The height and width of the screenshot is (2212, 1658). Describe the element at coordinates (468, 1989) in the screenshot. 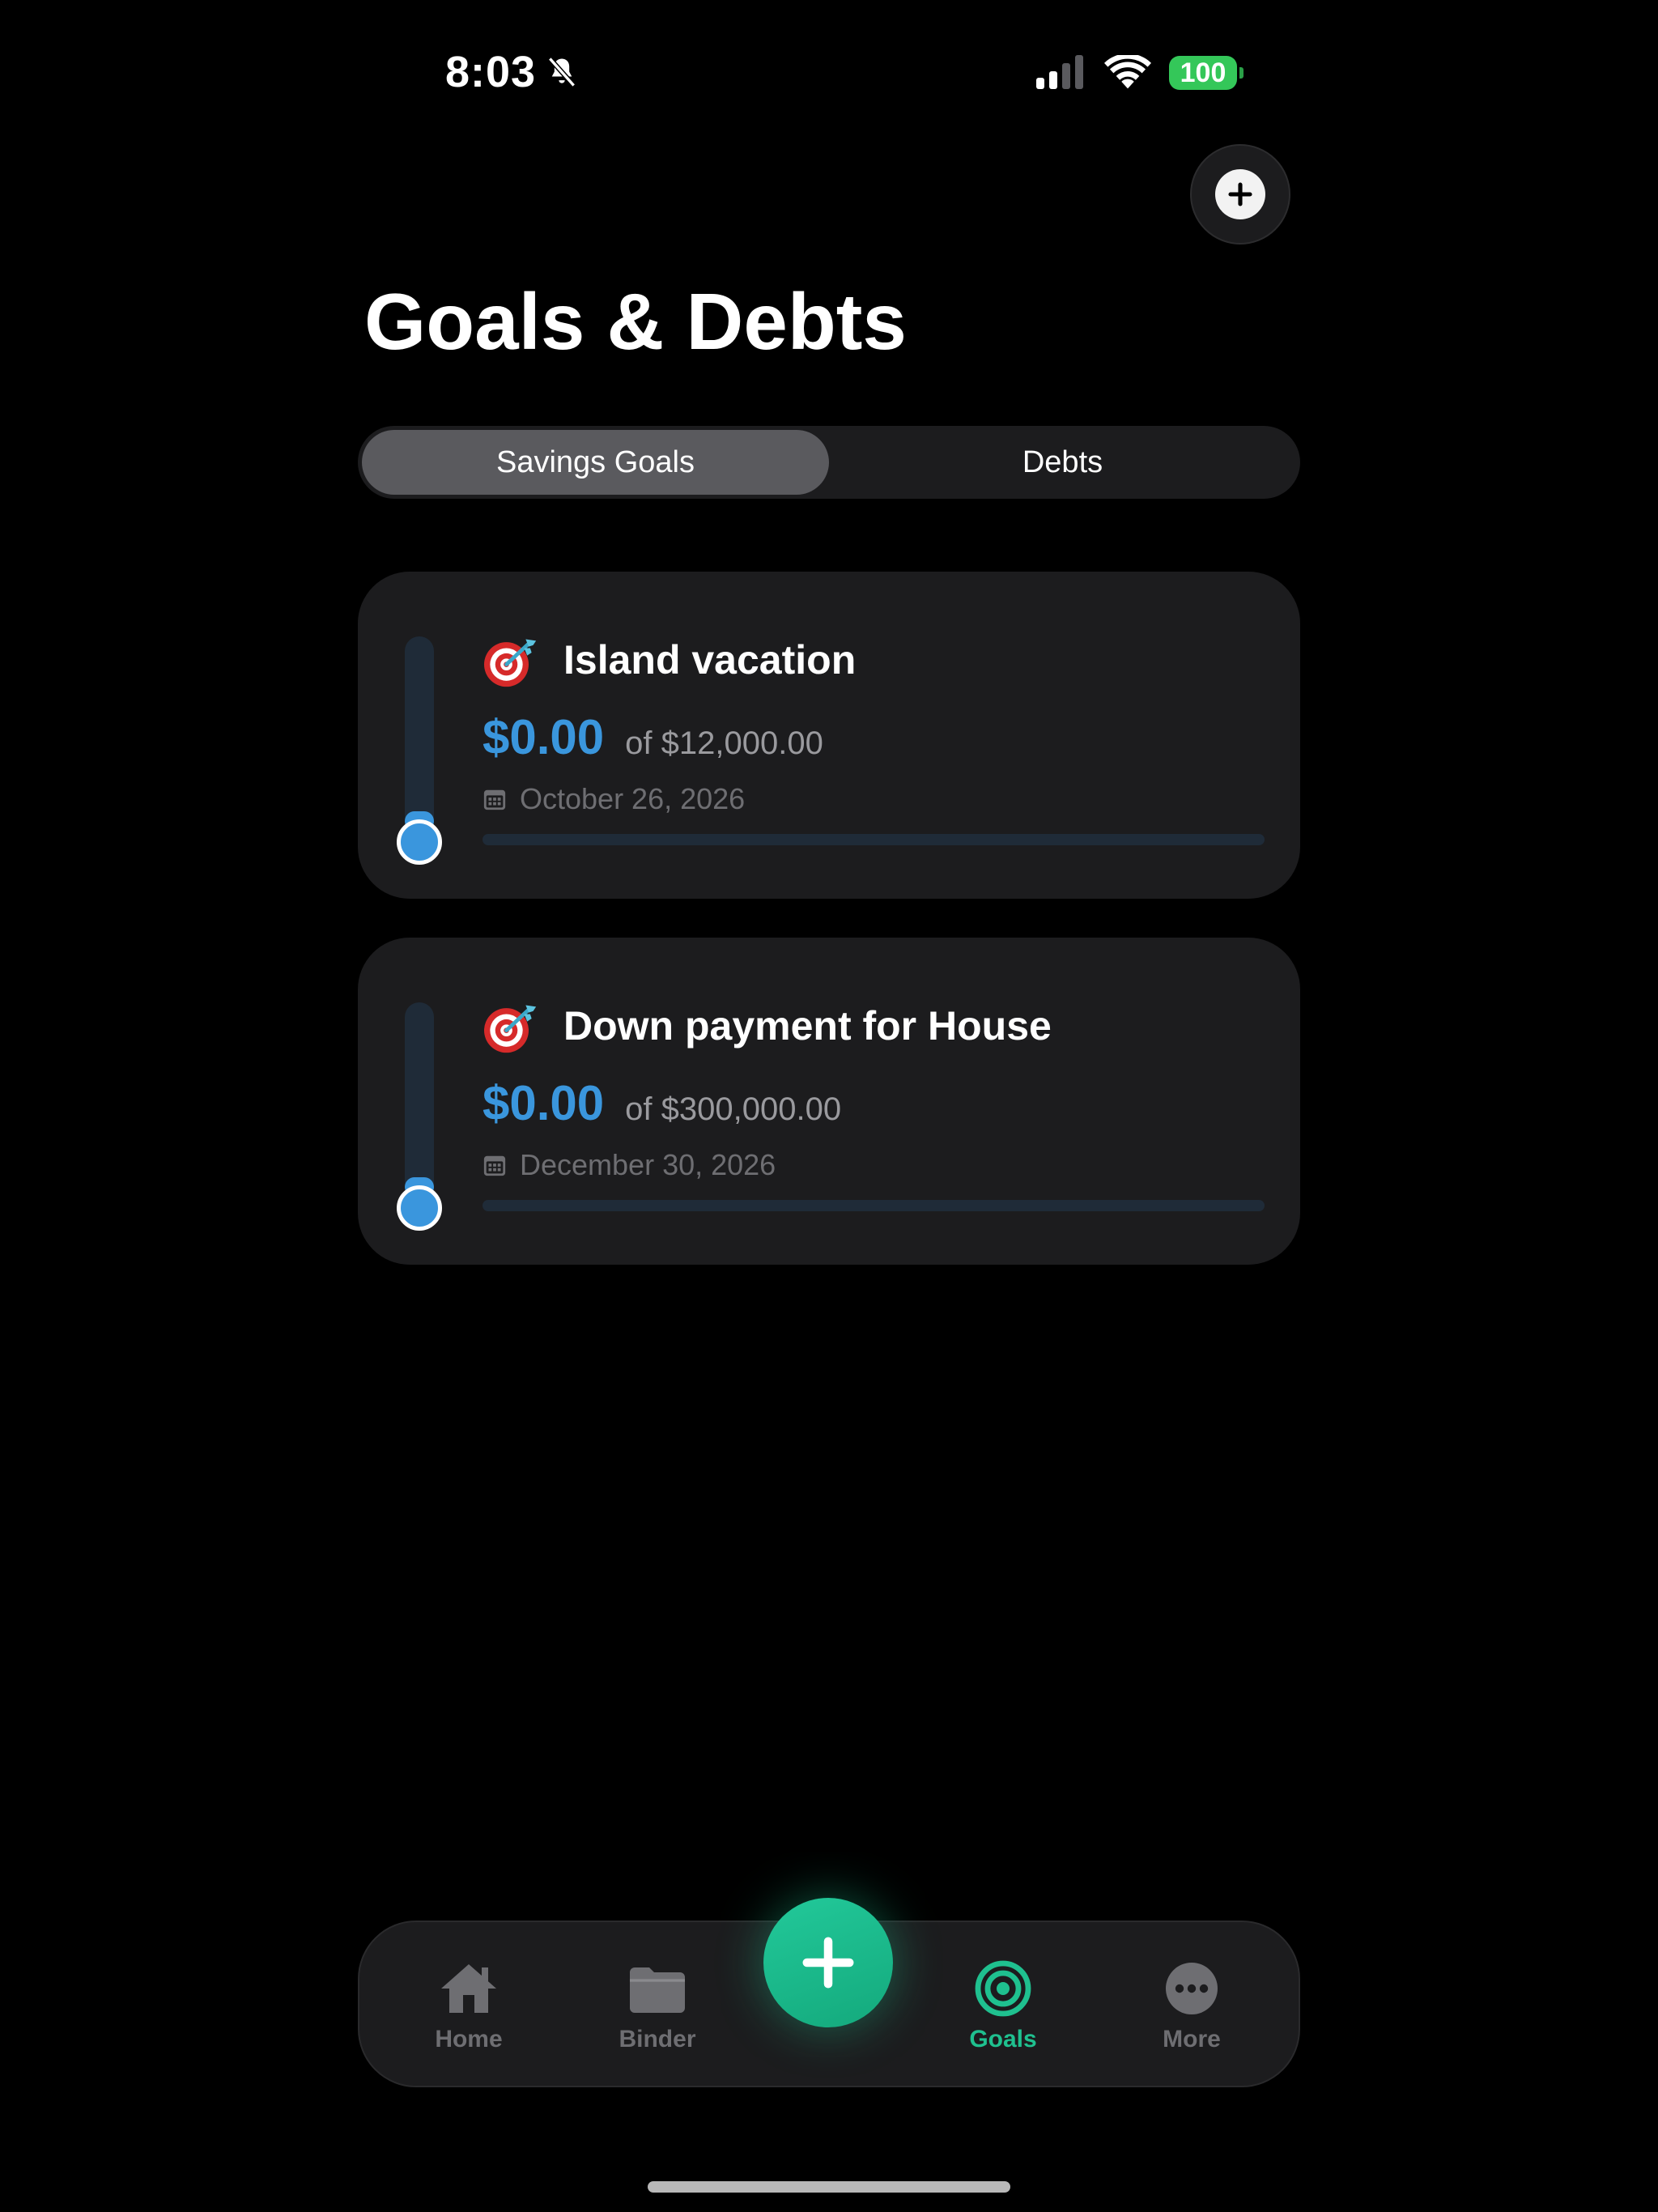

I see `house-icon` at that location.